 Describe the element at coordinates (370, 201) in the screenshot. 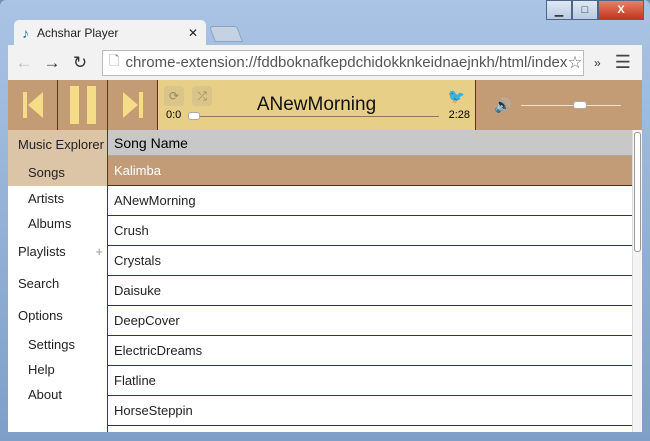

I see `song-row: ANewMorning` at that location.